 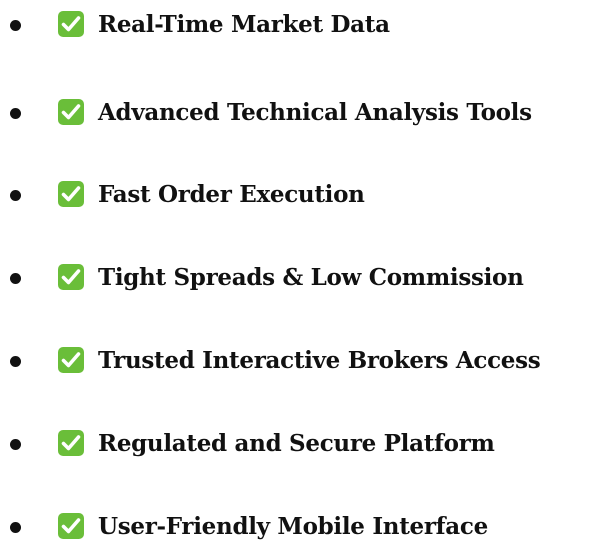 I want to click on feature-item: Tight Spreads & Low Commission, so click(x=303, y=277).